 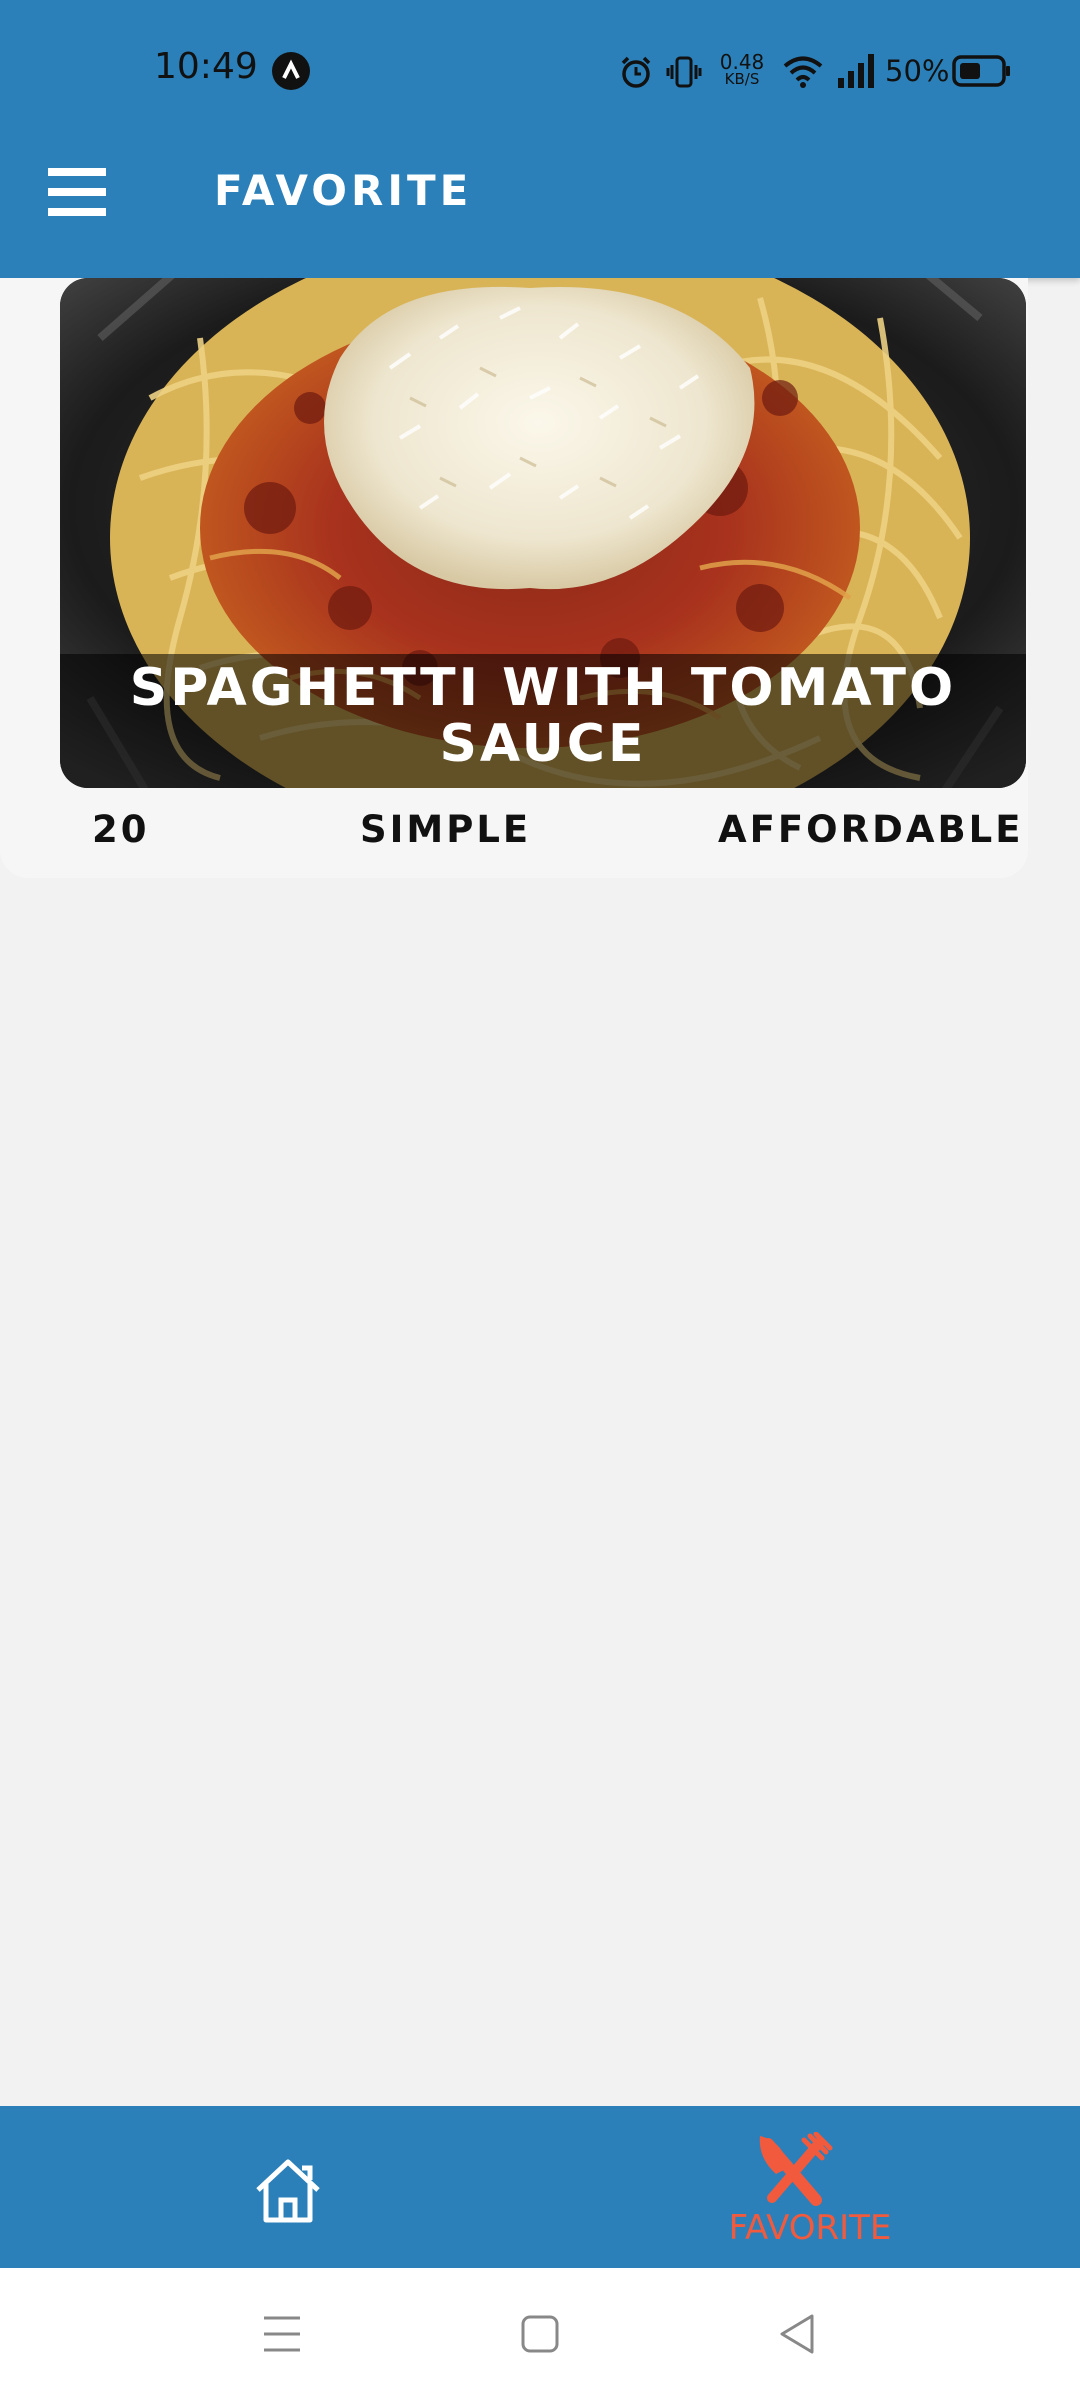 I want to click on tab-home, so click(x=270, y=2187).